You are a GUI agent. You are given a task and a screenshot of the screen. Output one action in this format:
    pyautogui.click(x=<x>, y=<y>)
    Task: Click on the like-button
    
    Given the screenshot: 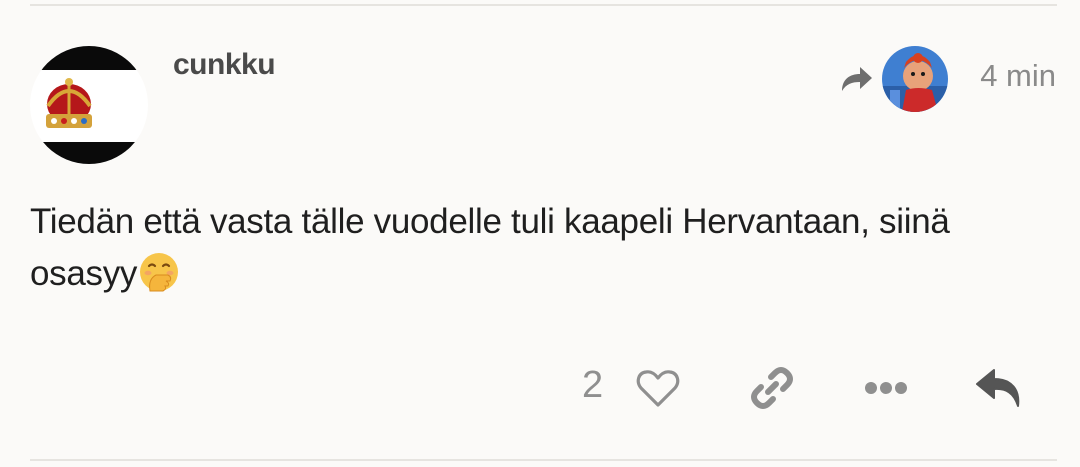 What is the action you would take?
    pyautogui.click(x=658, y=388)
    